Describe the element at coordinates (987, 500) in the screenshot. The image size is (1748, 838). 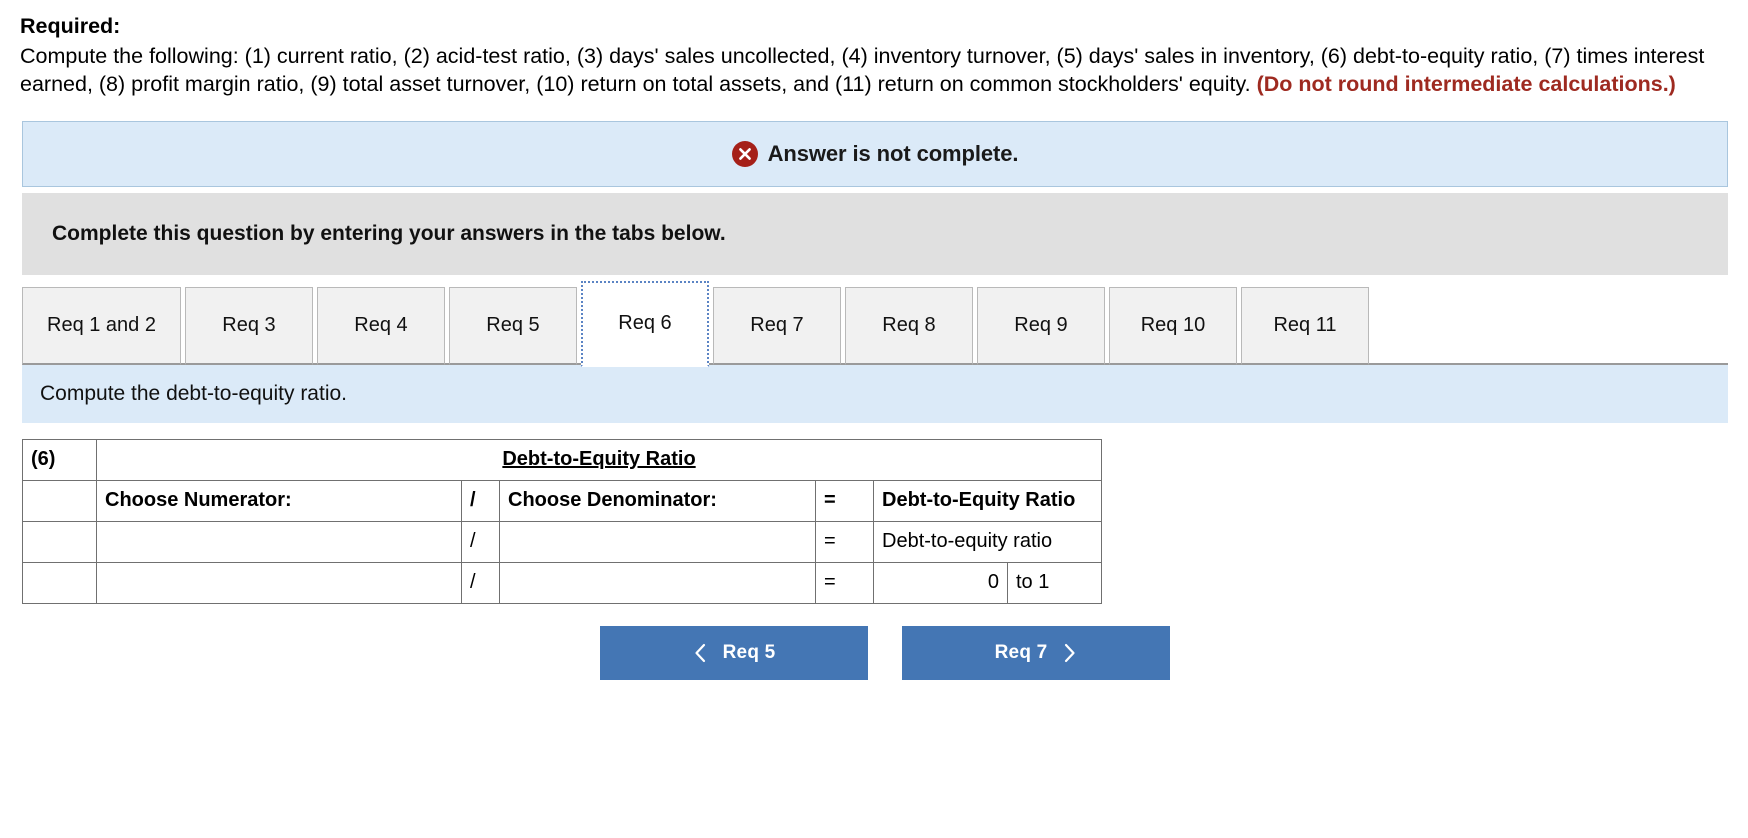
I see `header-result: Debt-to-Equity Ratio` at that location.